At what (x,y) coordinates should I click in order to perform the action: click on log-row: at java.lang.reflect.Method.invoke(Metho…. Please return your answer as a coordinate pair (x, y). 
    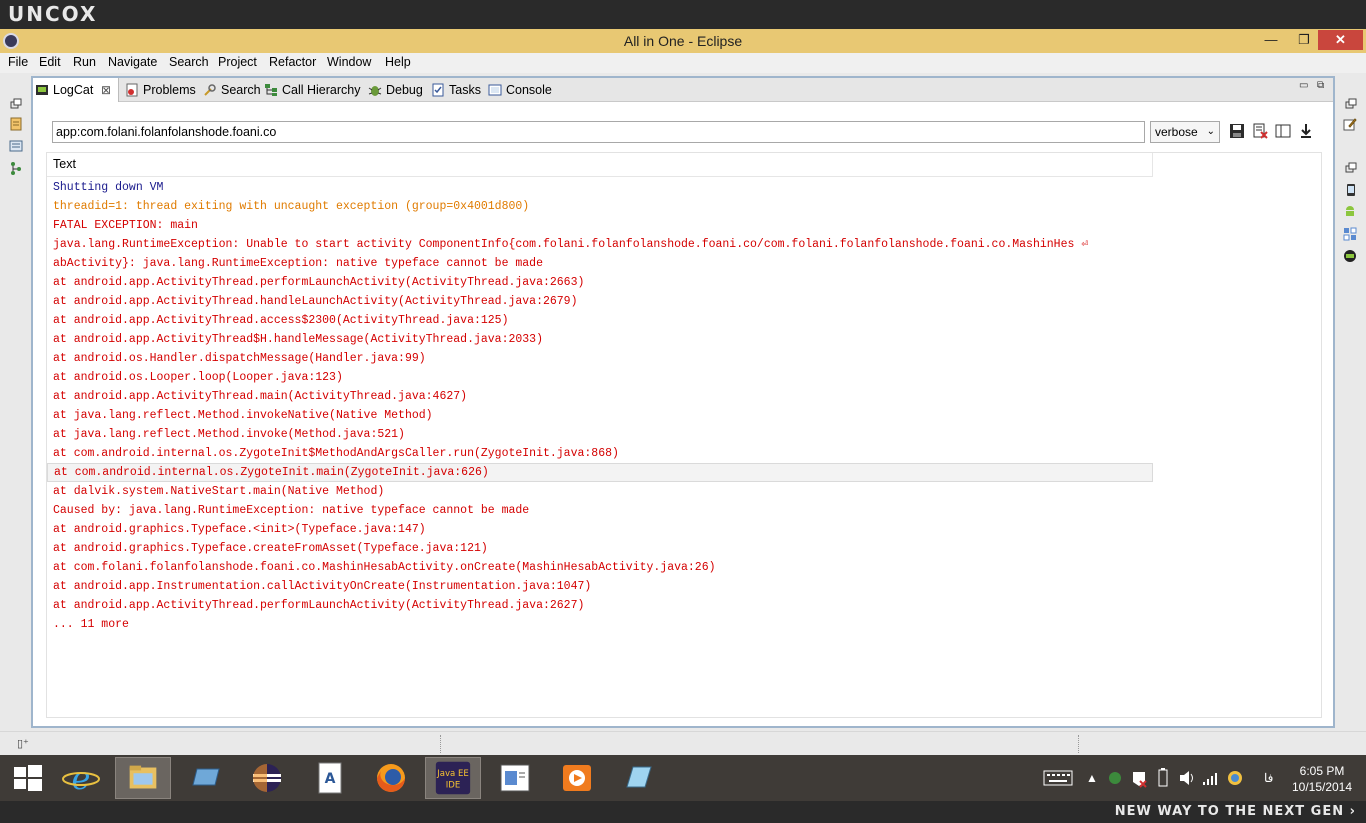
    Looking at the image, I should click on (600, 434).